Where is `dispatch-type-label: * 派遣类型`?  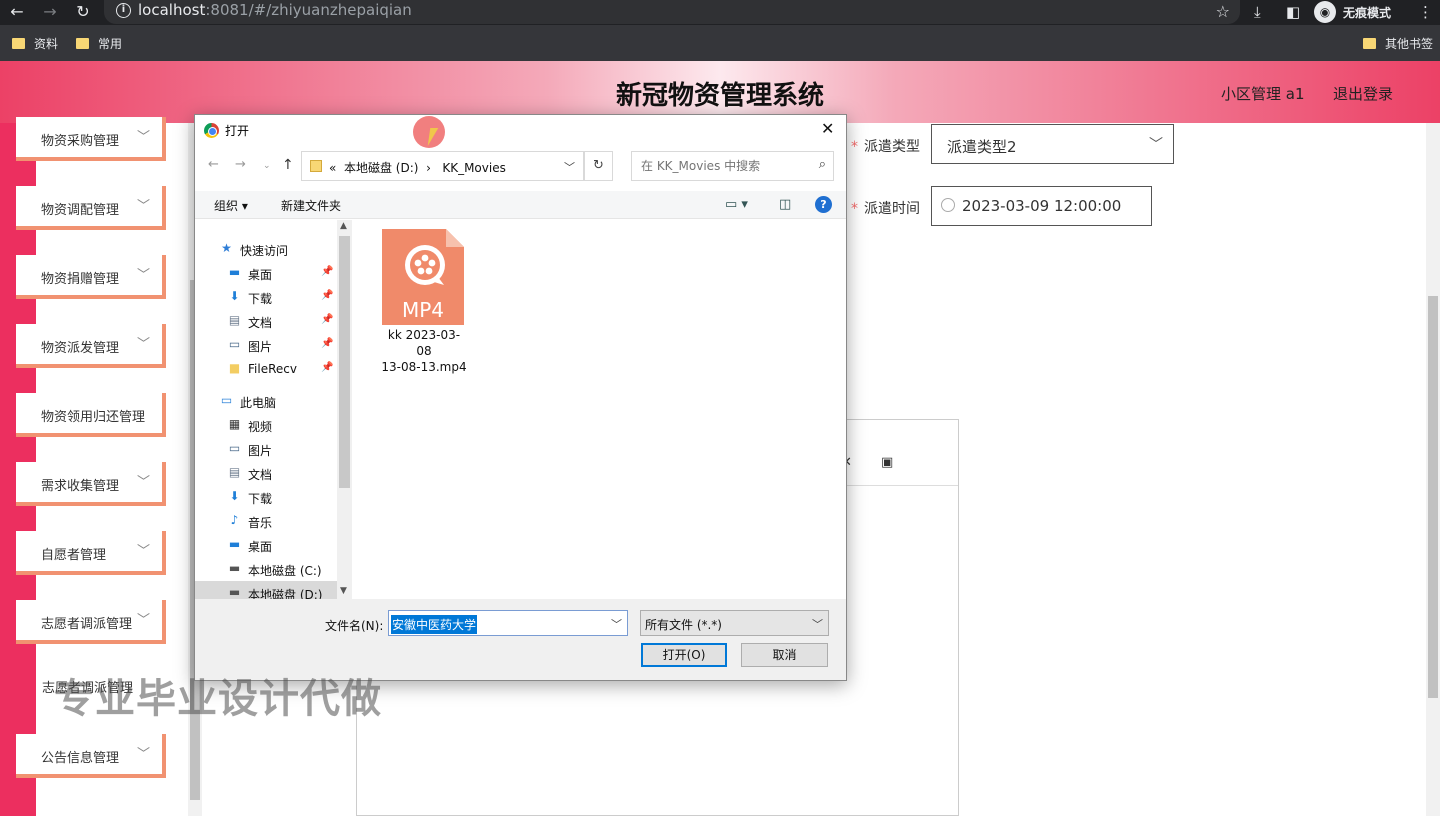
dispatch-type-label: * 派遣类型 is located at coordinates (885, 147).